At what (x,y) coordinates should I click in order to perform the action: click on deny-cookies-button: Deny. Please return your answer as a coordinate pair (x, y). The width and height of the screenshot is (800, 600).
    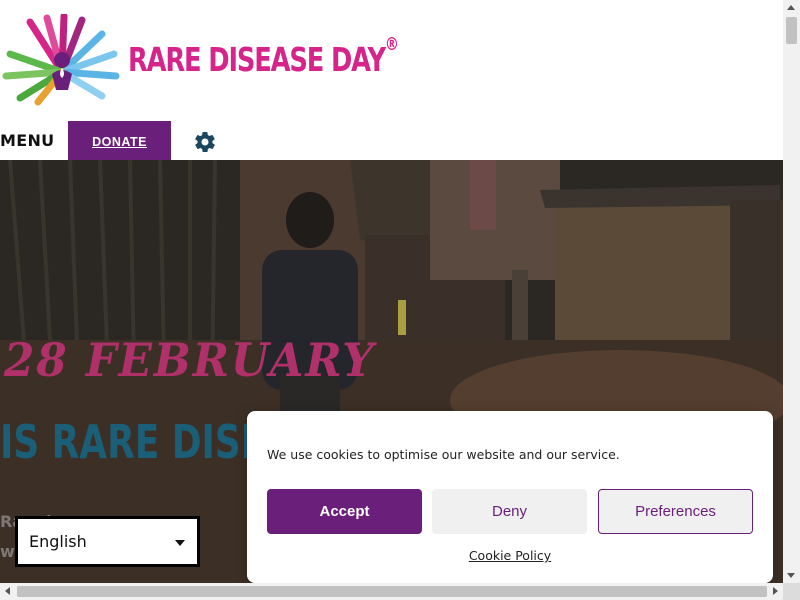
    Looking at the image, I should click on (509, 511).